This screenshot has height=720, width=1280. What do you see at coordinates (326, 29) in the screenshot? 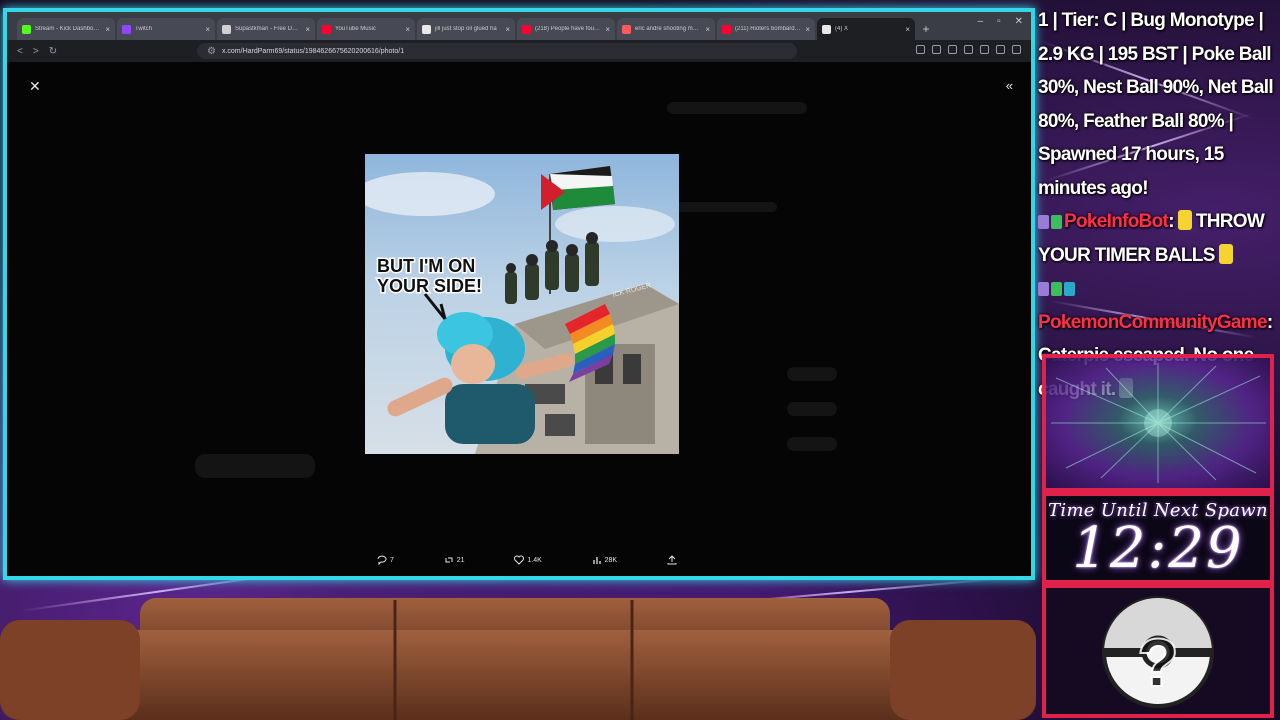
I see `youtube-music-icon` at bounding box center [326, 29].